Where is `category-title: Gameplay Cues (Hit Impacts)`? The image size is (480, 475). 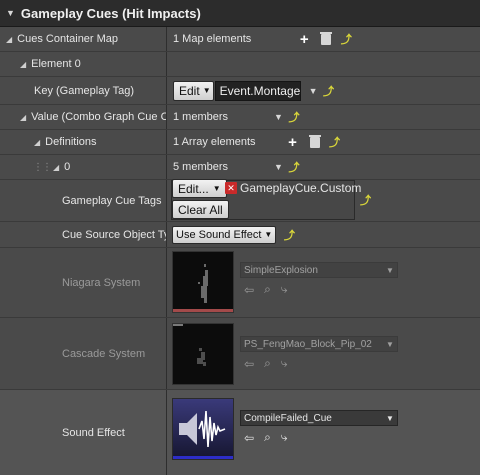
category-title: Gameplay Cues (Hit Impacts) is located at coordinates (110, 13).